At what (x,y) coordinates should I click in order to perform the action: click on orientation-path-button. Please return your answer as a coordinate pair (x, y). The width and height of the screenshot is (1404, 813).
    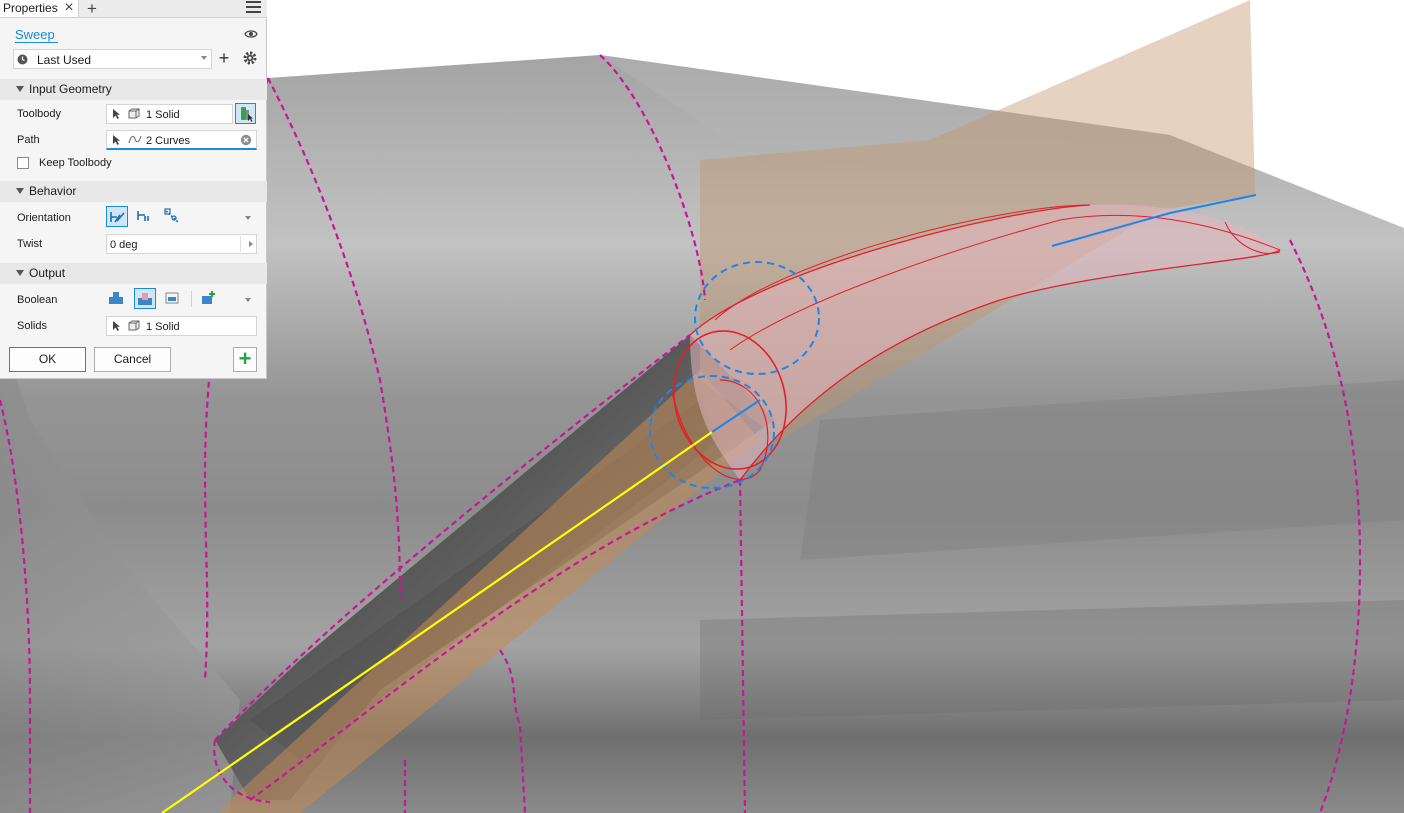
    Looking at the image, I should click on (117, 216).